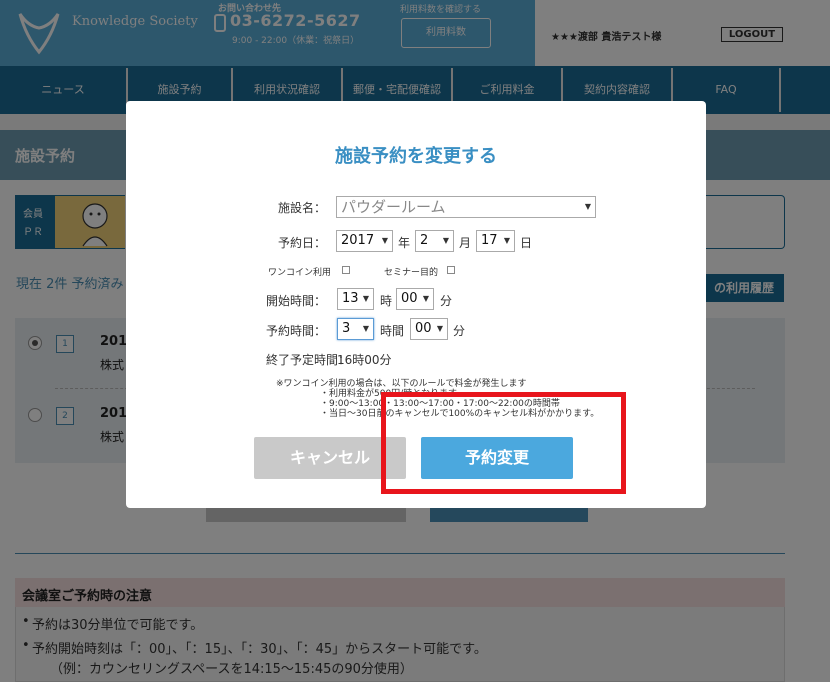  I want to click on day-unit: 日, so click(526, 243).